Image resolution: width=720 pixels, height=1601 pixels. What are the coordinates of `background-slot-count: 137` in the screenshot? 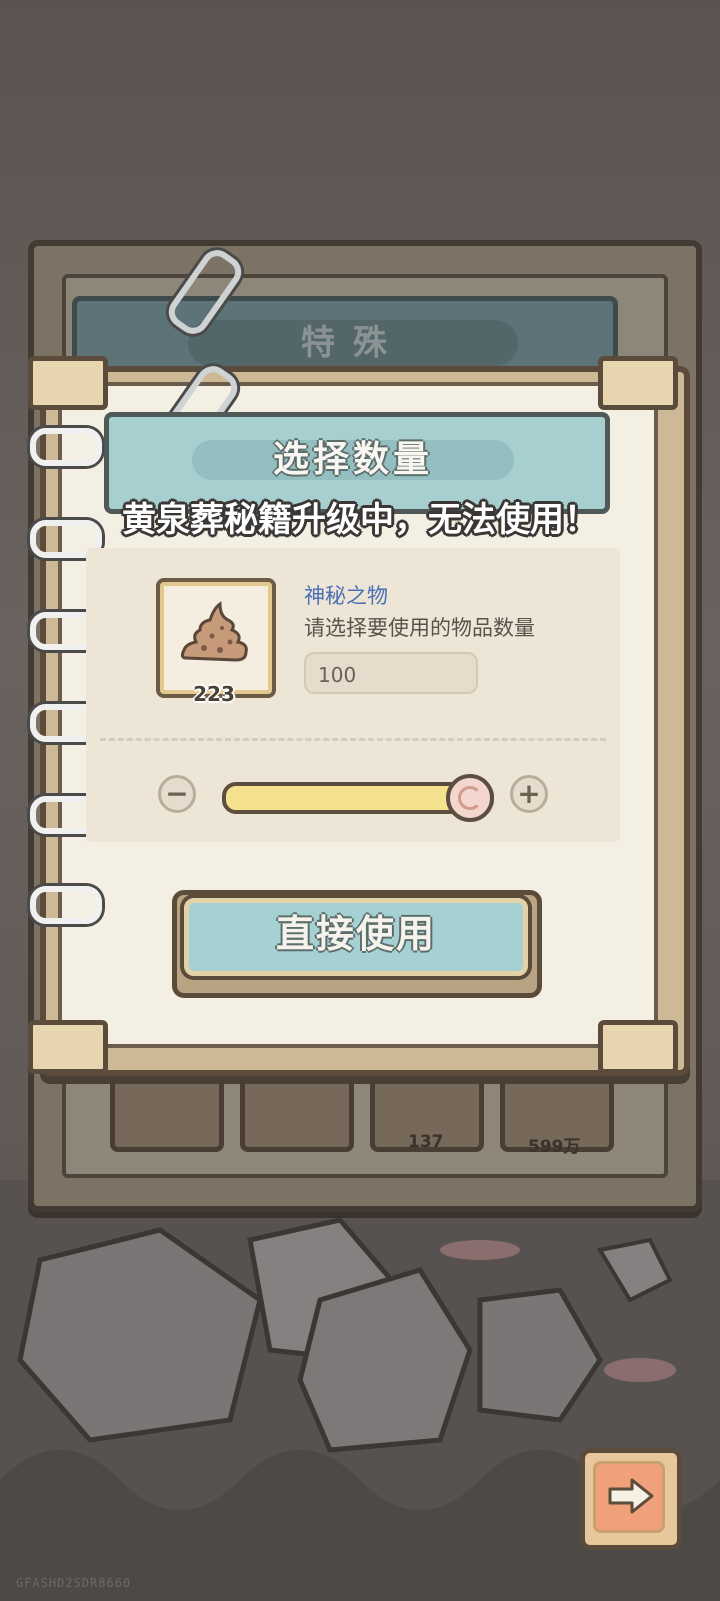 It's located at (426, 1142).